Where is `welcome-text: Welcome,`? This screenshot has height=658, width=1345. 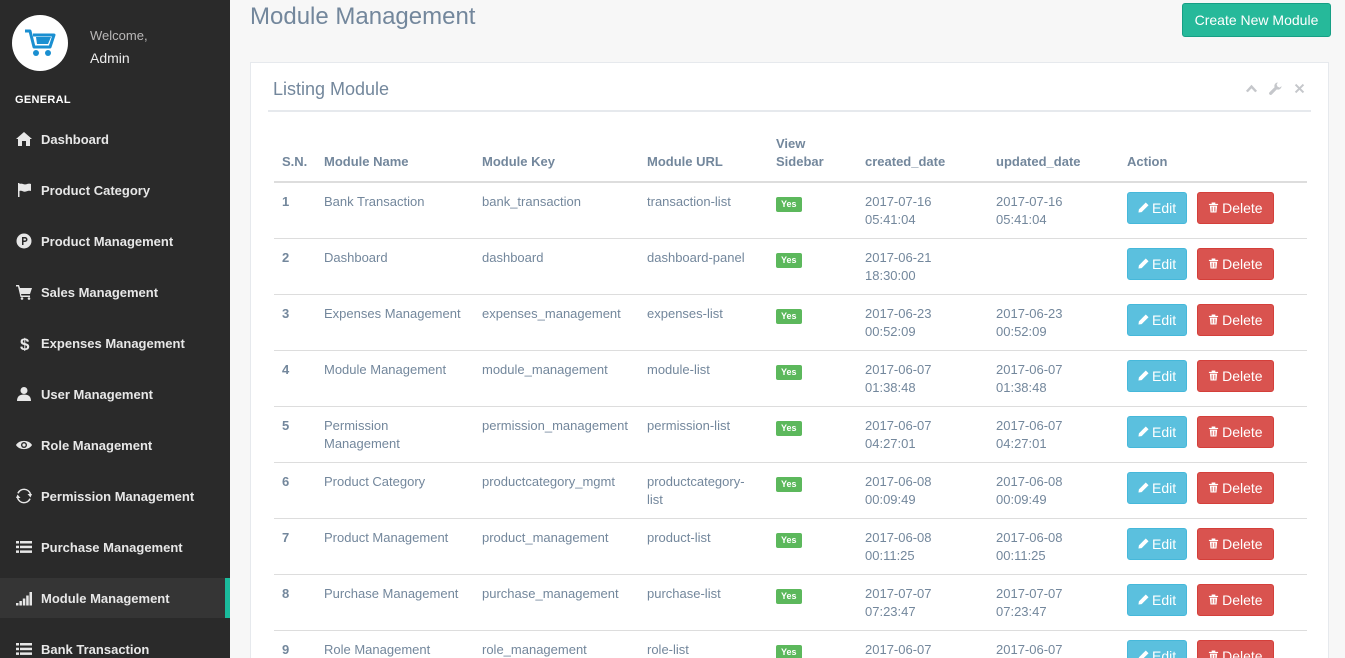
welcome-text: Welcome, is located at coordinates (119, 35).